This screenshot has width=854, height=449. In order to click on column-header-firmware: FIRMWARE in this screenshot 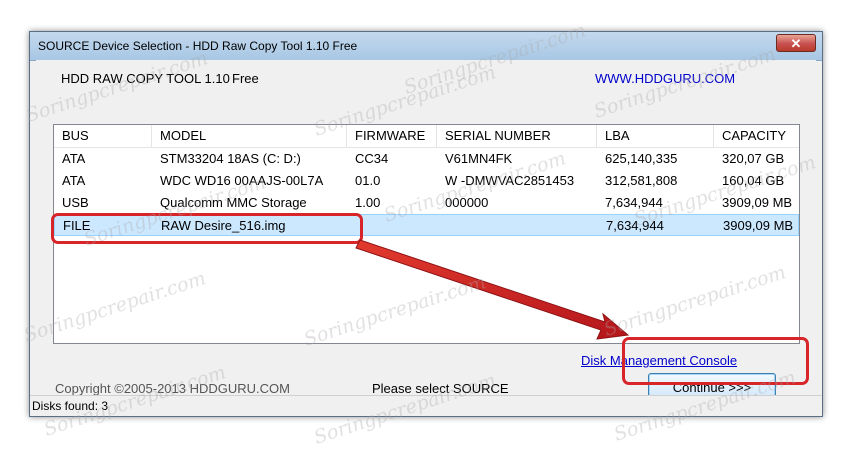, I will do `click(392, 136)`.